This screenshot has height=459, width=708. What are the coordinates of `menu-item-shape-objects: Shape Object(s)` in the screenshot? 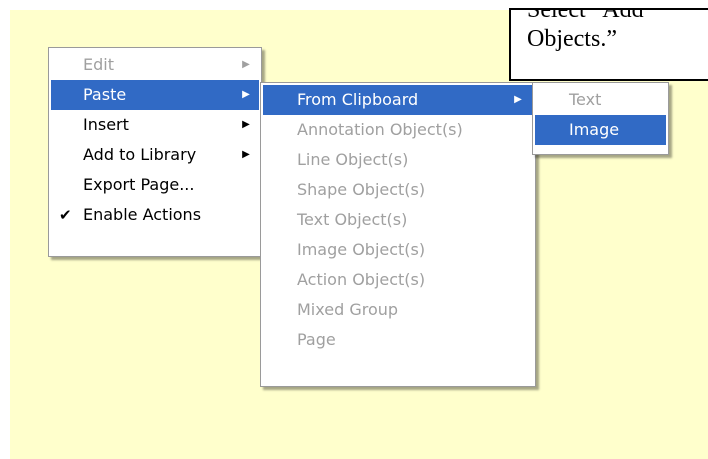 It's located at (398, 190).